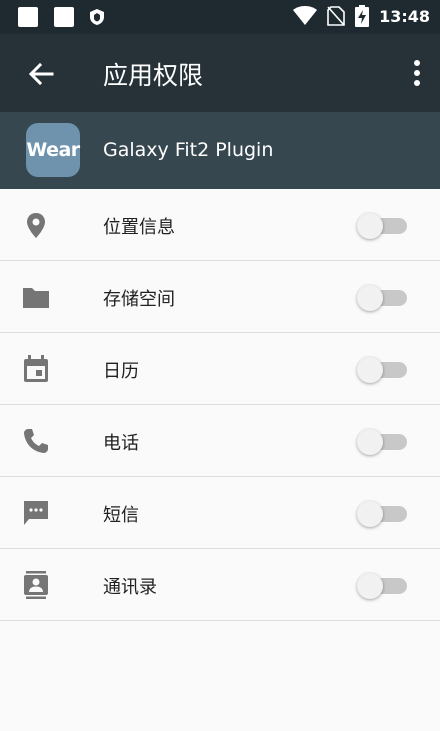 The width and height of the screenshot is (440, 731). What do you see at coordinates (220, 297) in the screenshot?
I see `permission-row-storage: 存储空间` at bounding box center [220, 297].